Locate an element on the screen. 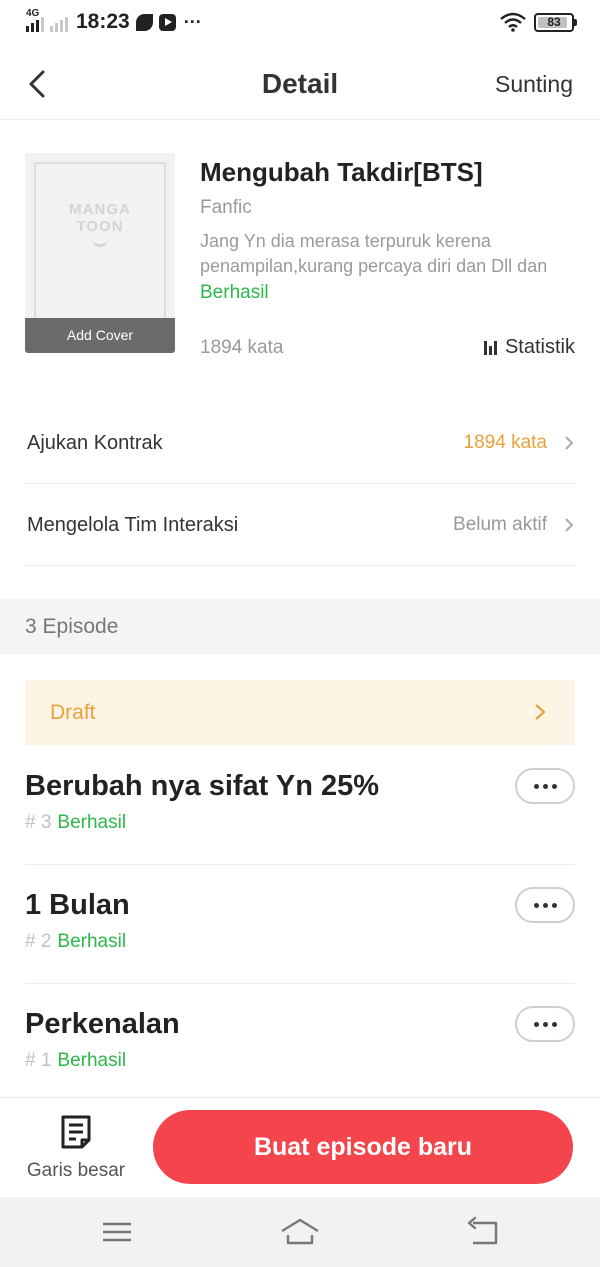 Image resolution: width=600 pixels, height=1267 pixels. header: Detail Sunting is located at coordinates (300, 84).